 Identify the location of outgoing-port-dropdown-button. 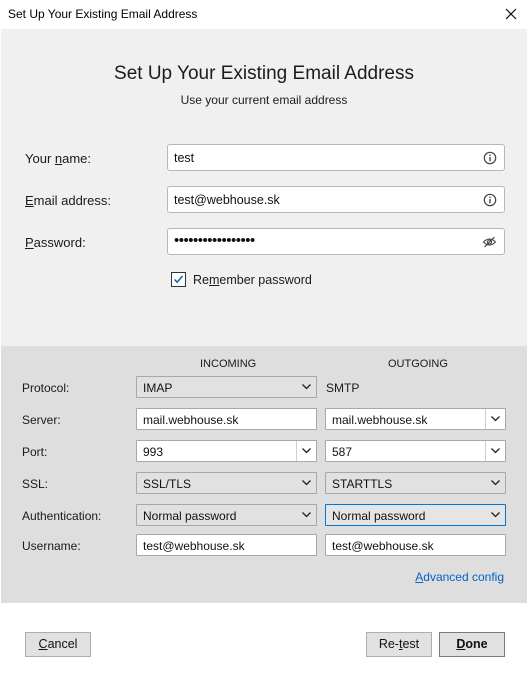
(495, 451).